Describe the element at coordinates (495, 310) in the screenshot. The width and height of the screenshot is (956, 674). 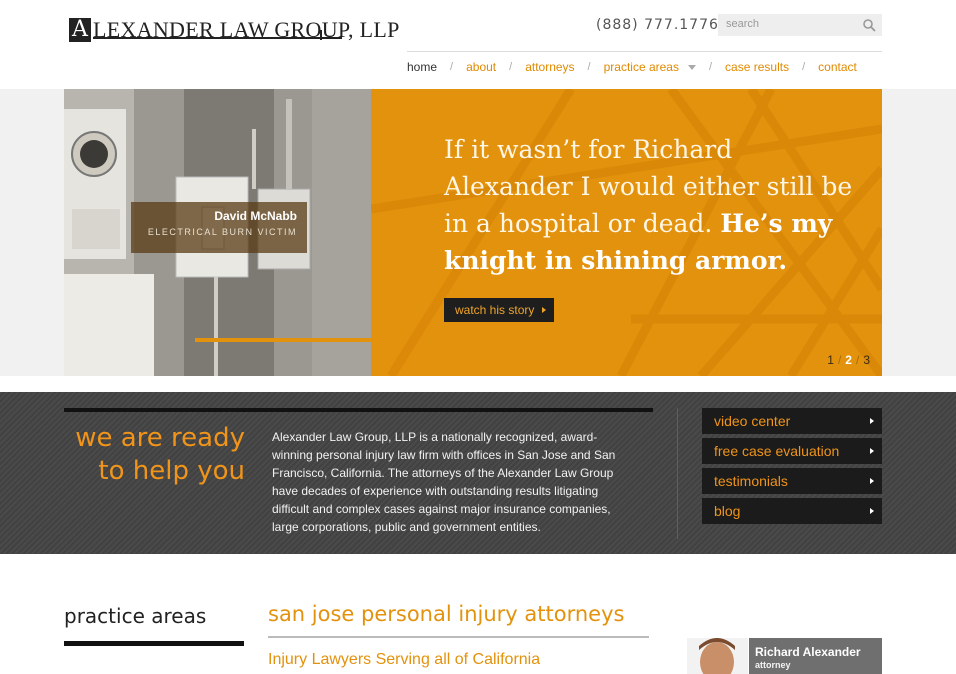
I see `watch-story-label: watch his story` at that location.